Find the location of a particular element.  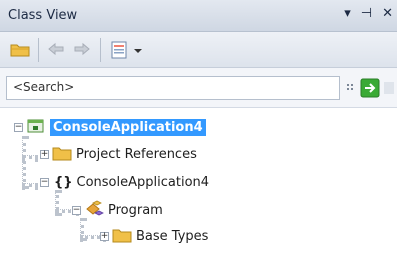

close-icon: ✕ is located at coordinates (387, 14).